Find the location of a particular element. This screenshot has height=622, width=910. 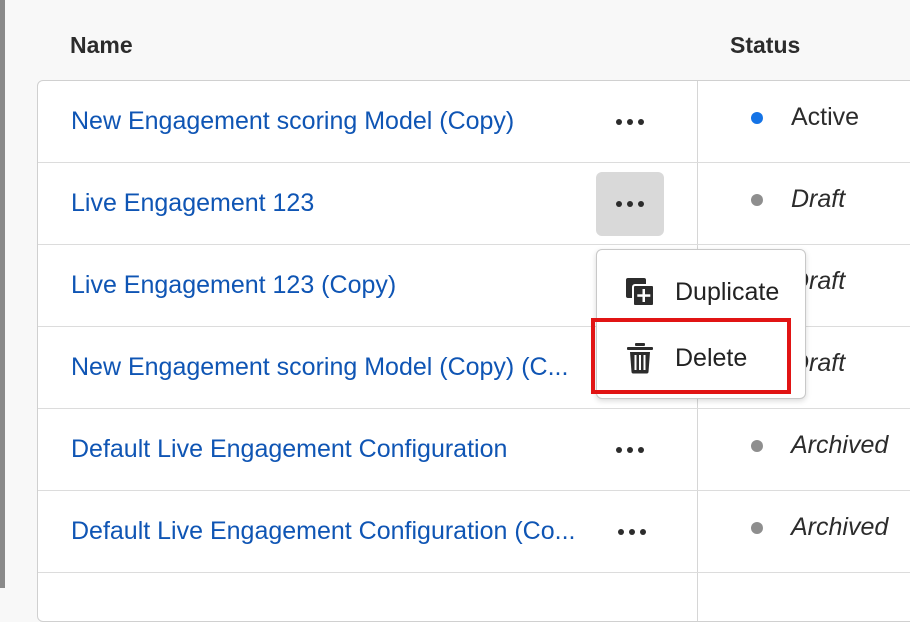

menu-item-delete: Delete is located at coordinates (701, 358).